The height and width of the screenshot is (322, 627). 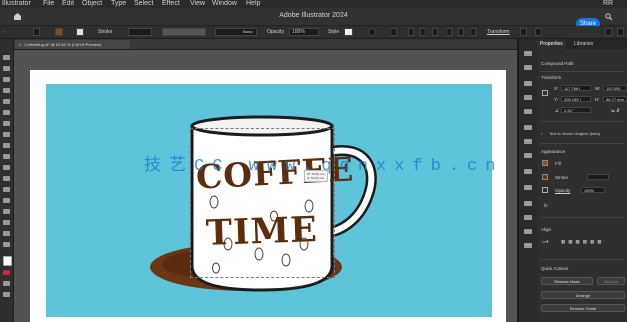 What do you see at coordinates (545, 163) in the screenshot?
I see `fill-color-swatch` at bounding box center [545, 163].